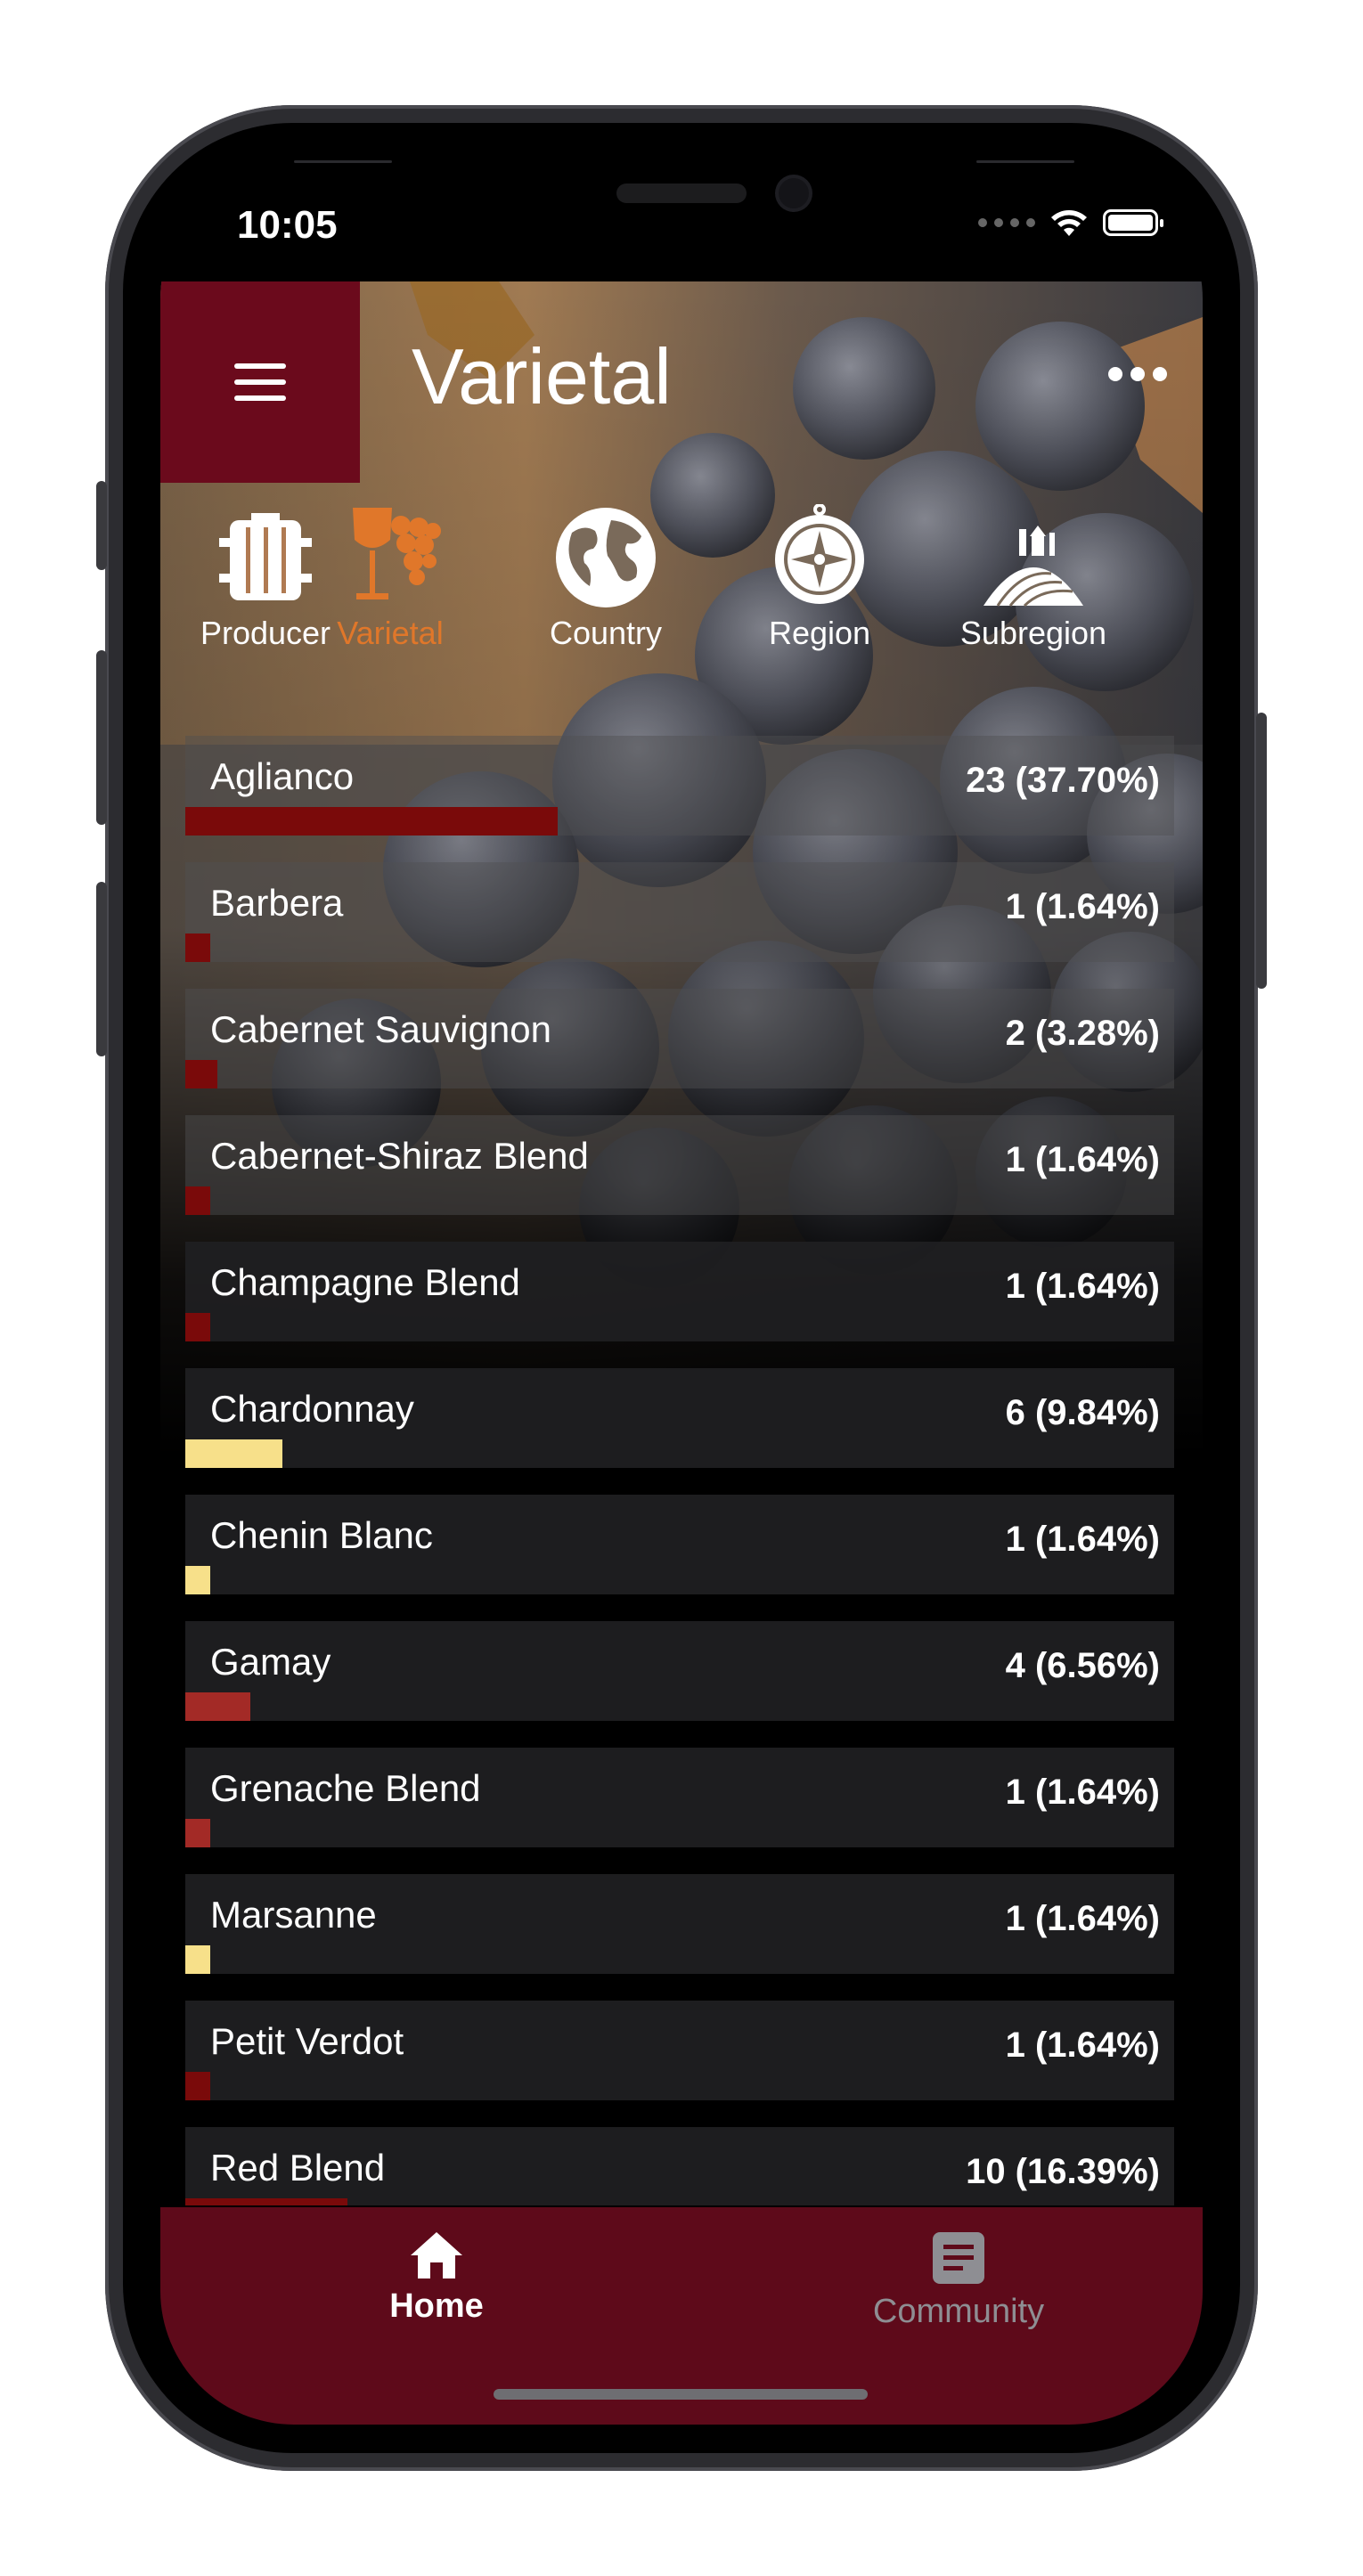 Image resolution: width=1363 pixels, height=2576 pixels. Describe the element at coordinates (380, 1029) in the screenshot. I see `varietal-name: Cabernet Sauvignon` at that location.